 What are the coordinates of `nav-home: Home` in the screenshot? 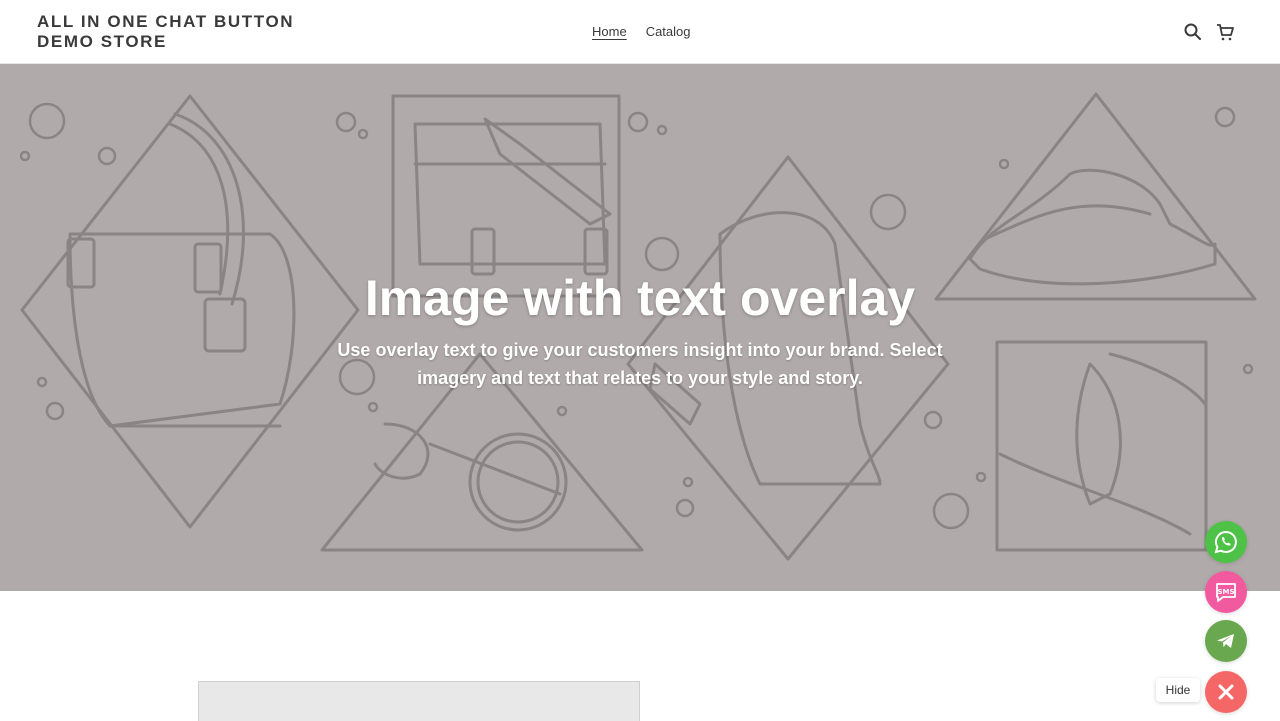 It's located at (609, 31).